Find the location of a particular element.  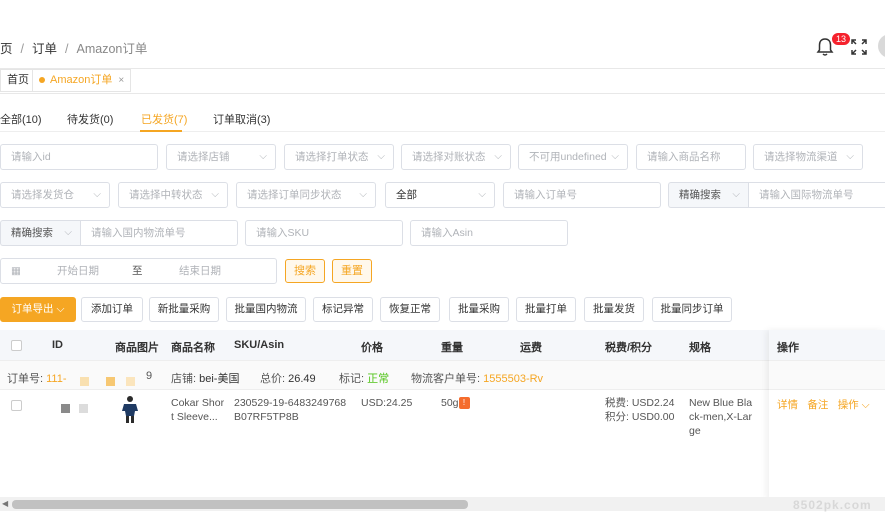

domestic-tracking-input: 请输入国内物流单号 is located at coordinates (159, 233).